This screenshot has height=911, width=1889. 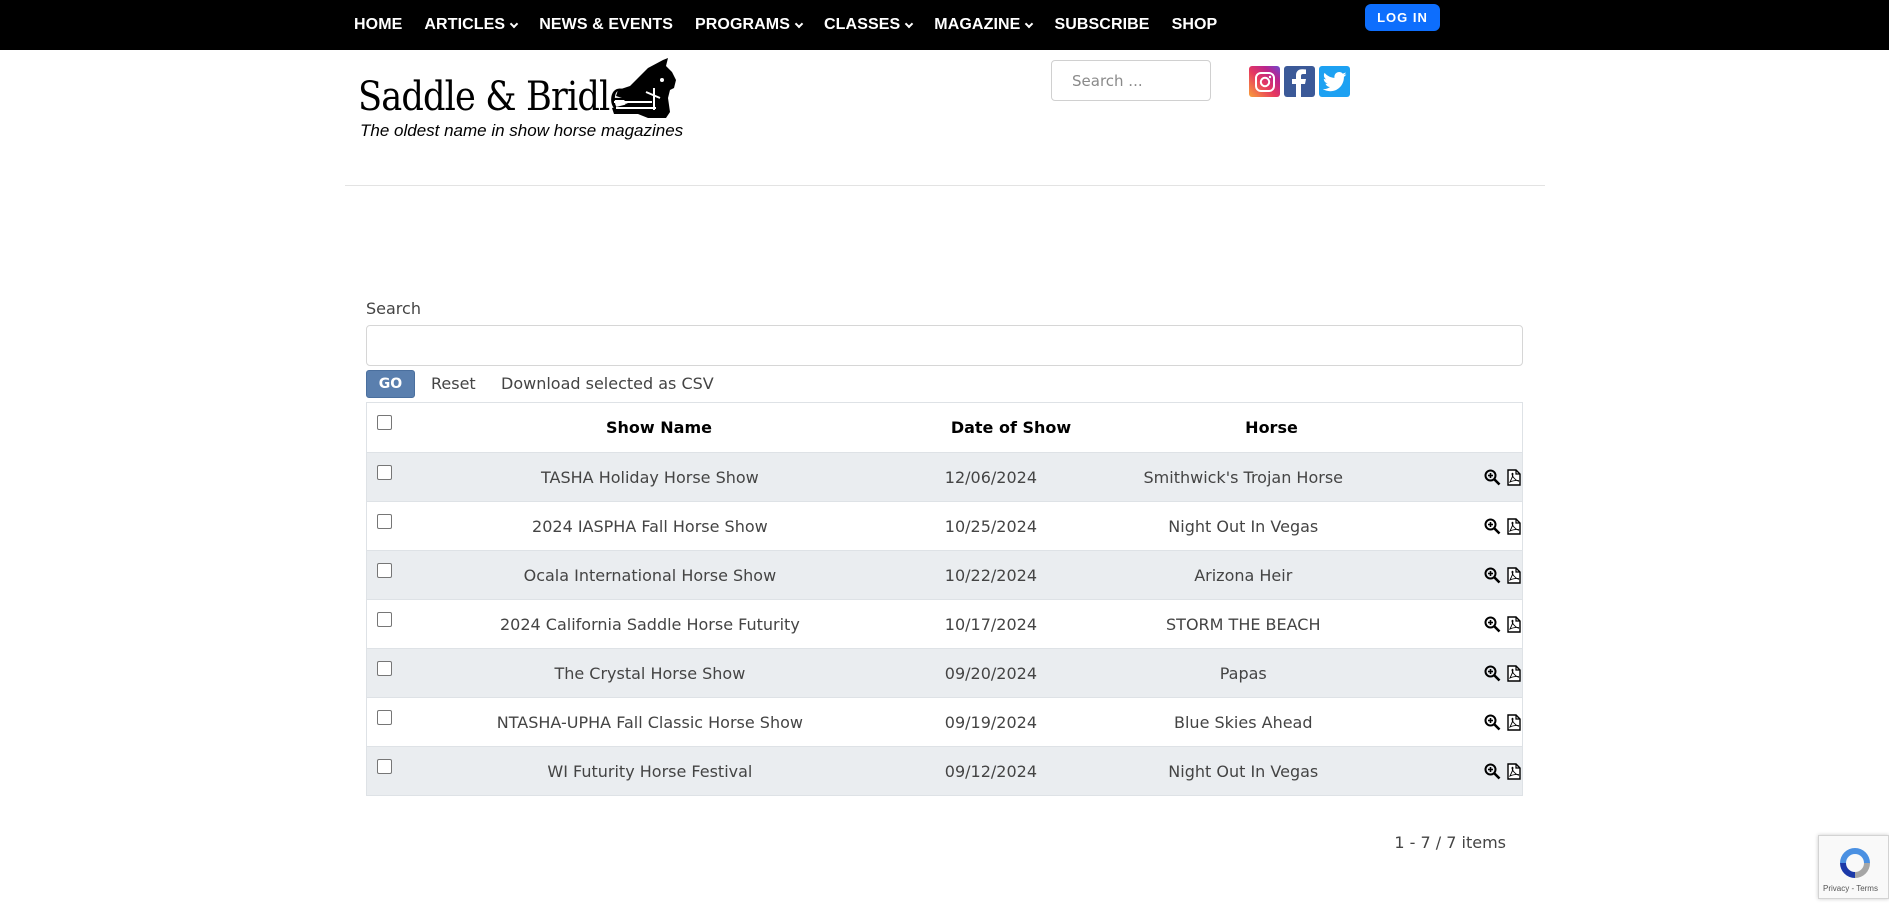 What do you see at coordinates (1299, 81) in the screenshot?
I see `facebook-icon` at bounding box center [1299, 81].